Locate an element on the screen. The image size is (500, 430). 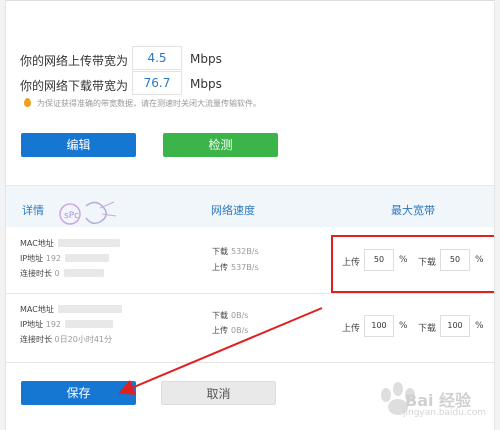
download-speed: 下载 532B/s is located at coordinates (235, 251).